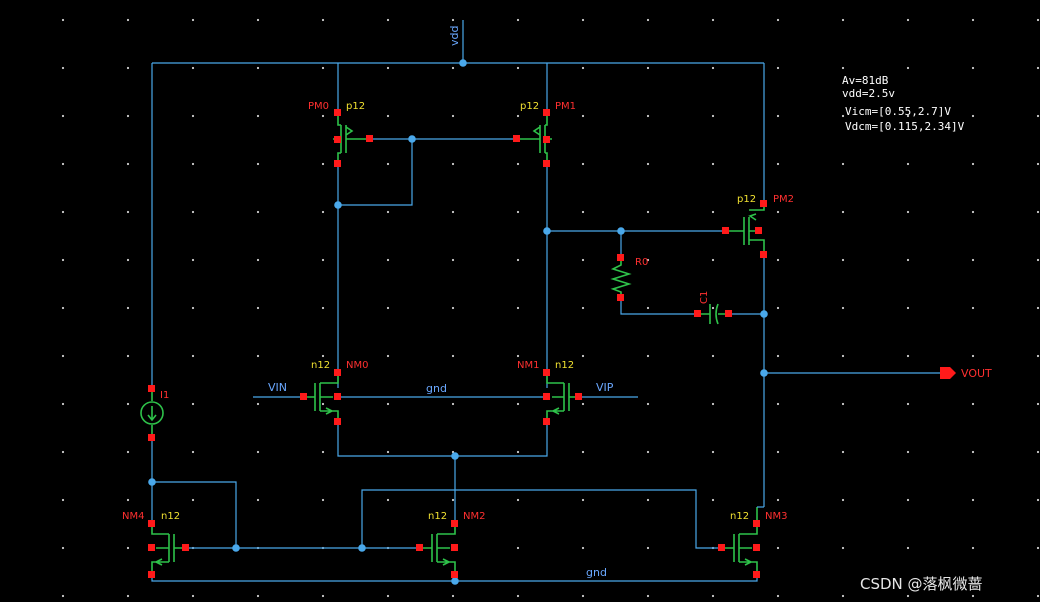 This screenshot has height=602, width=1040. Describe the element at coordinates (170, 516) in the screenshot. I see `nm4-model: n12` at that location.